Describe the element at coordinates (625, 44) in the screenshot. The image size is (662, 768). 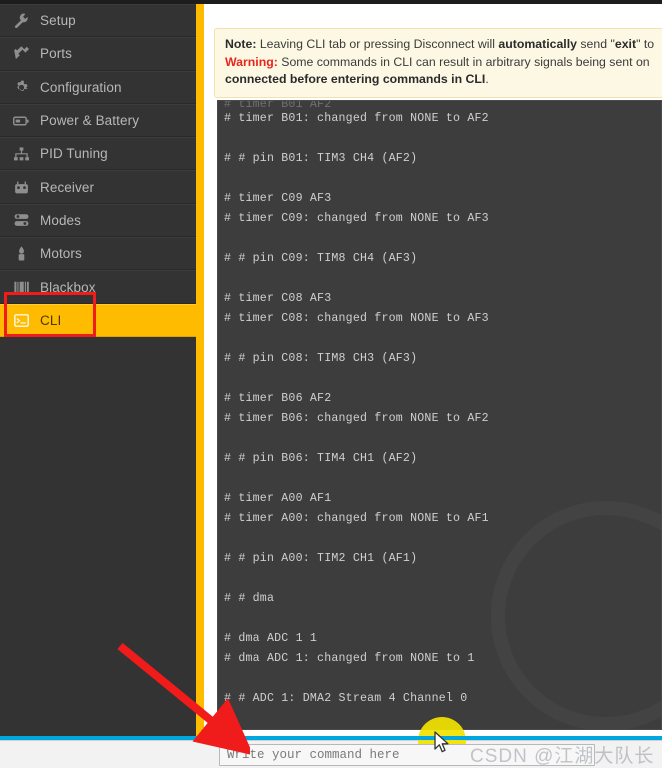
I see `note-bold-exit: exit` at that location.